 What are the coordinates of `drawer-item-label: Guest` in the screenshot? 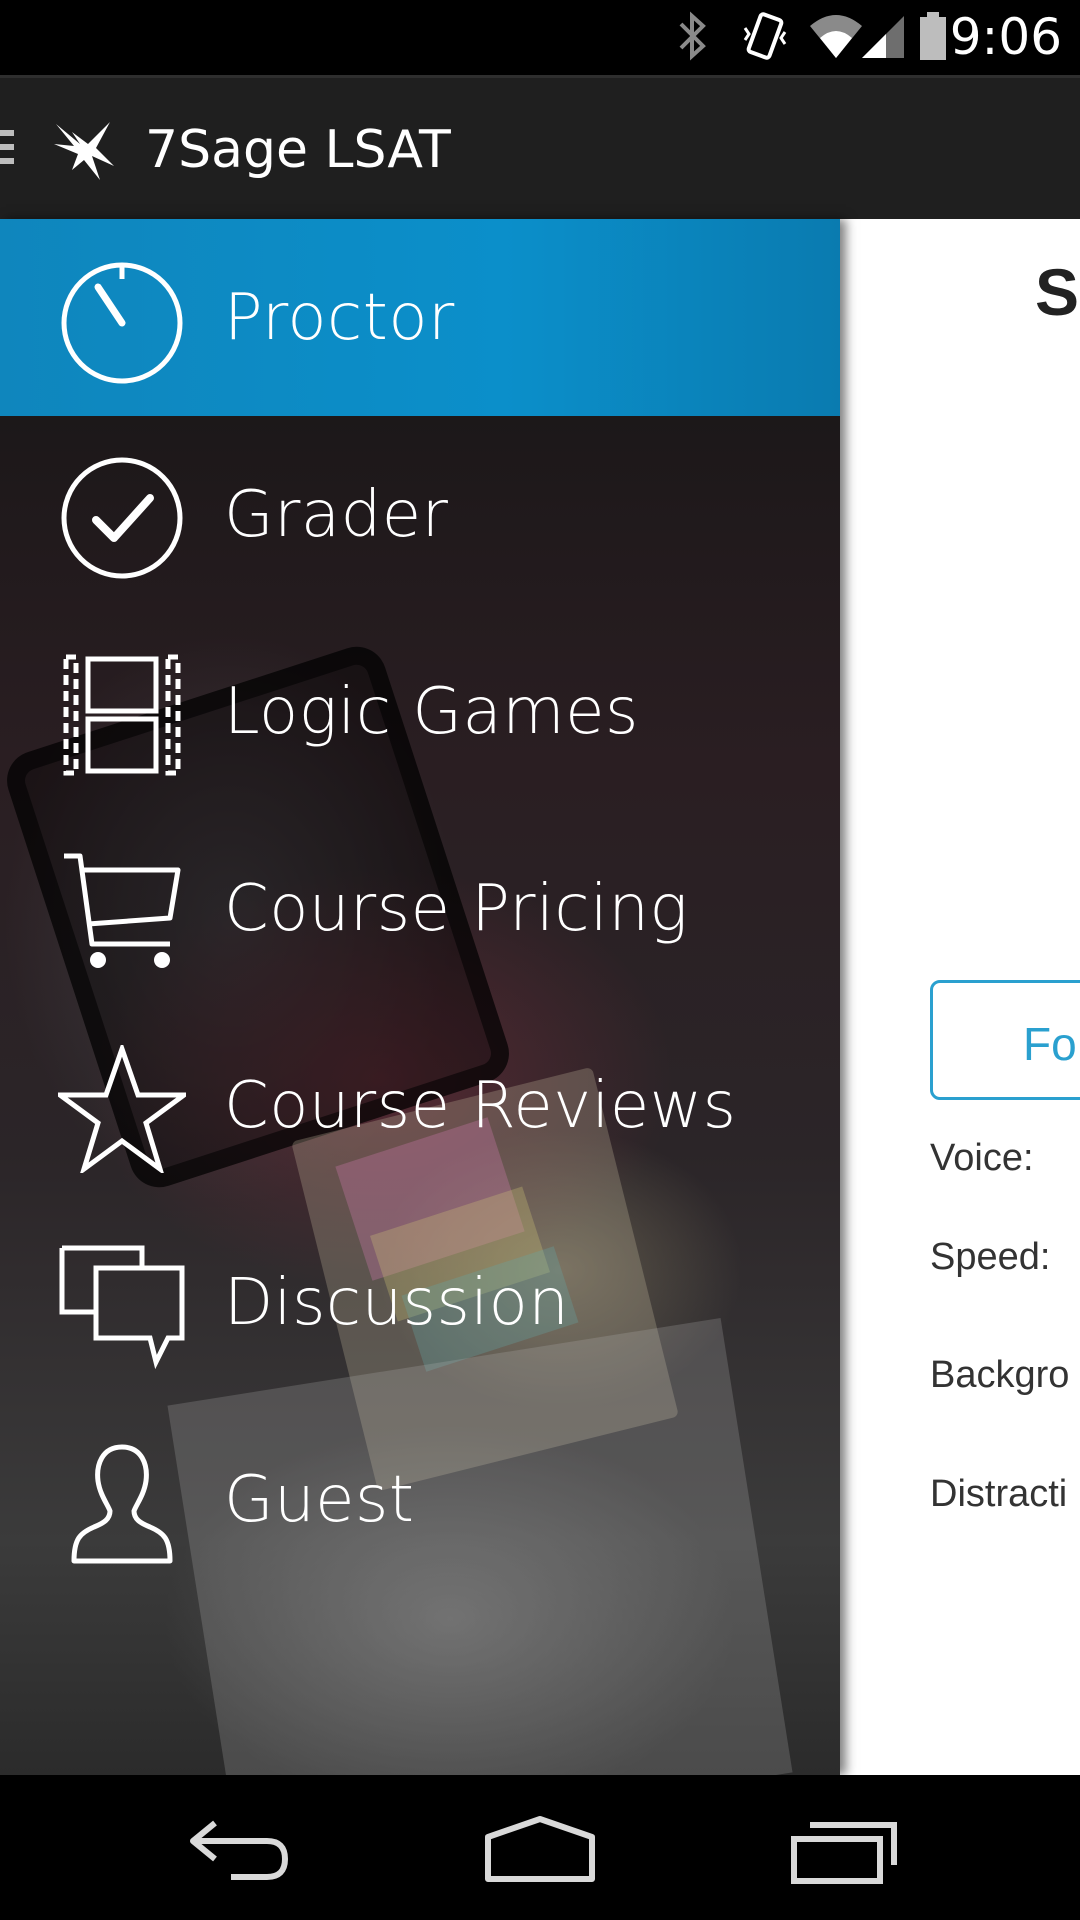 It's located at (319, 1500).